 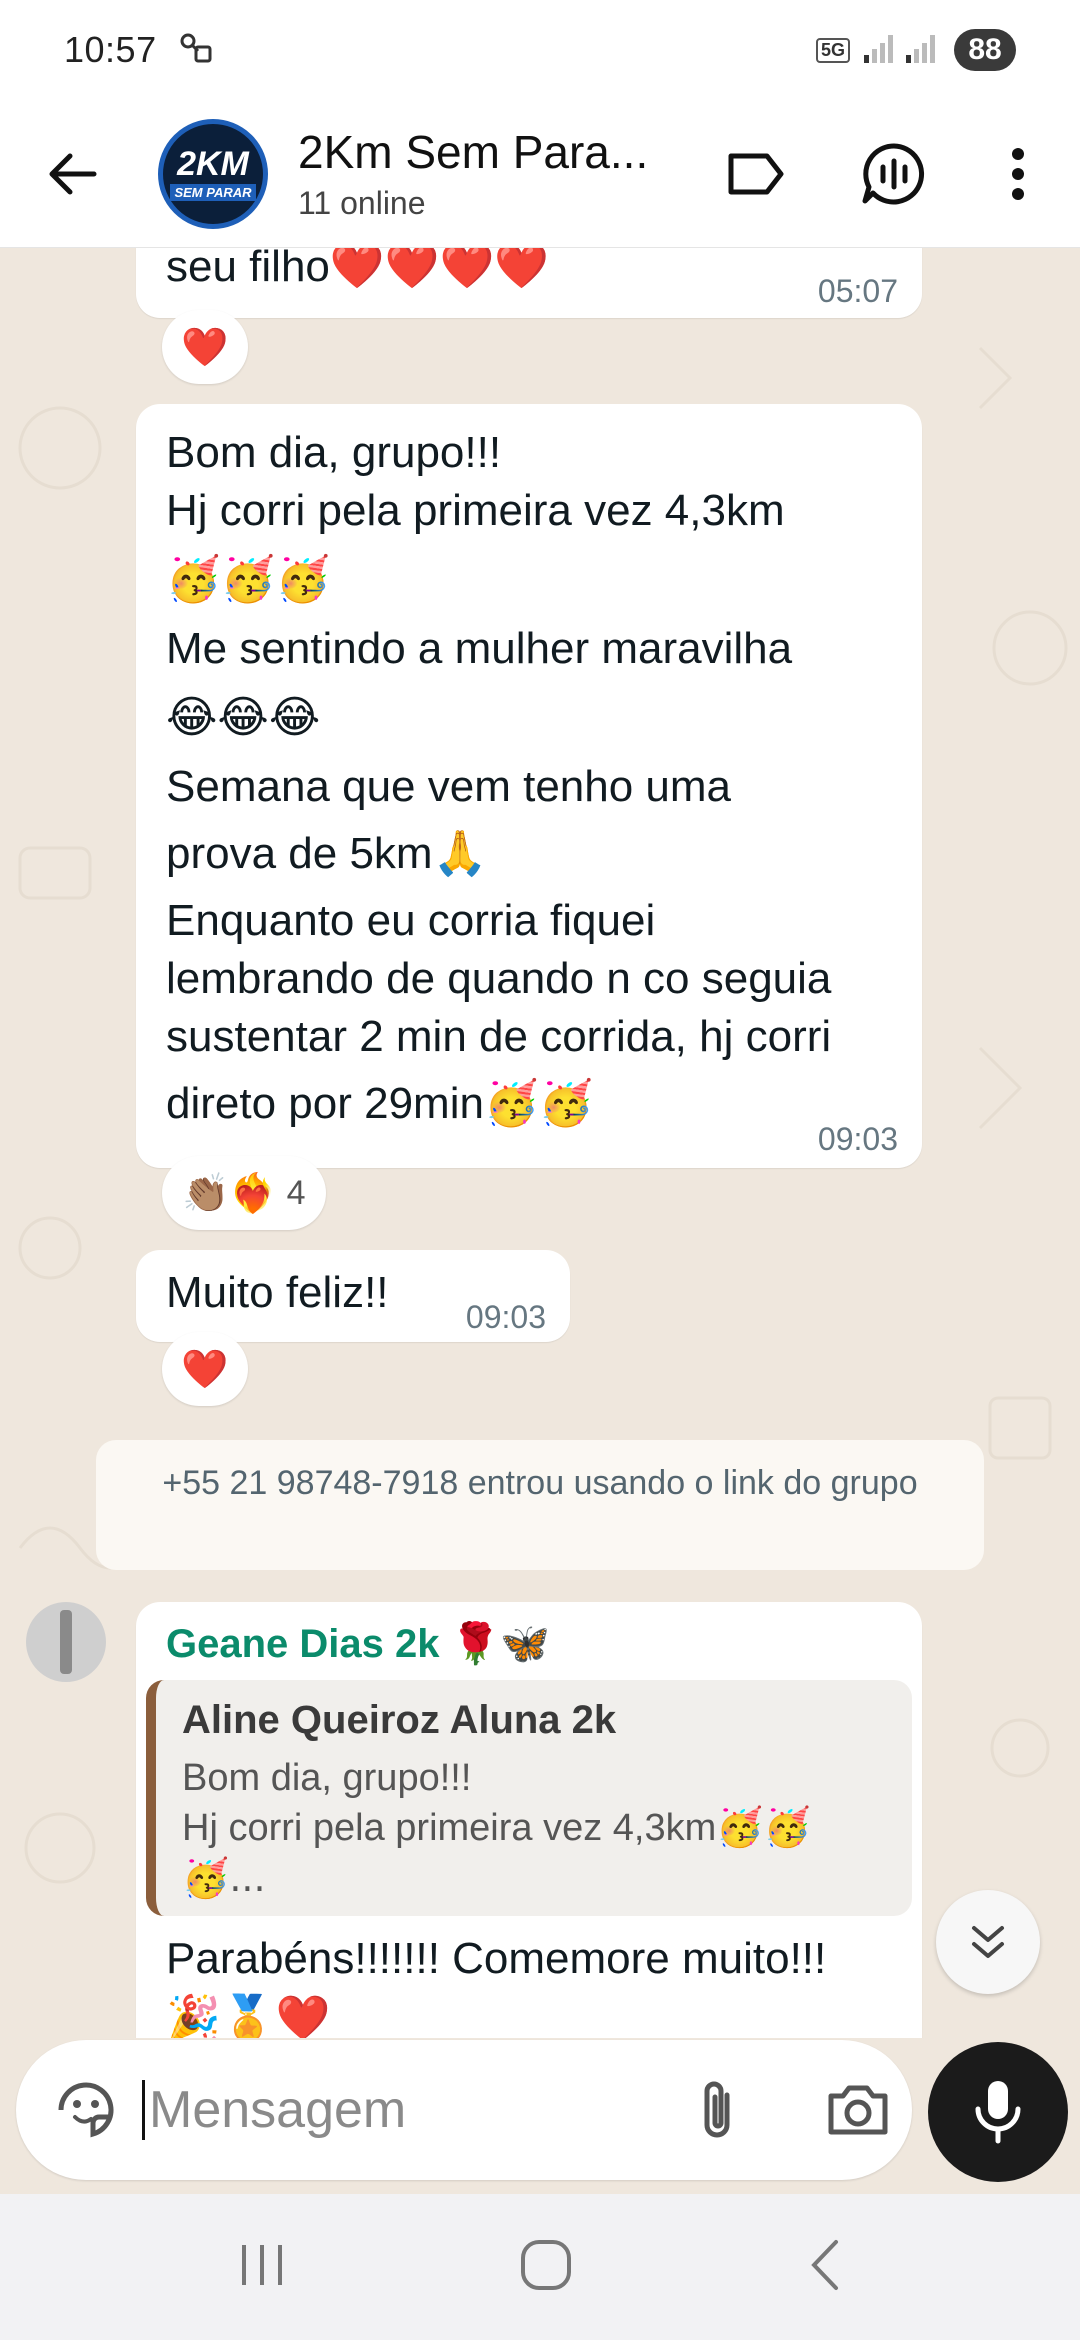 I want to click on group-avatar: 2KM SEM PARAR, so click(x=213, y=173).